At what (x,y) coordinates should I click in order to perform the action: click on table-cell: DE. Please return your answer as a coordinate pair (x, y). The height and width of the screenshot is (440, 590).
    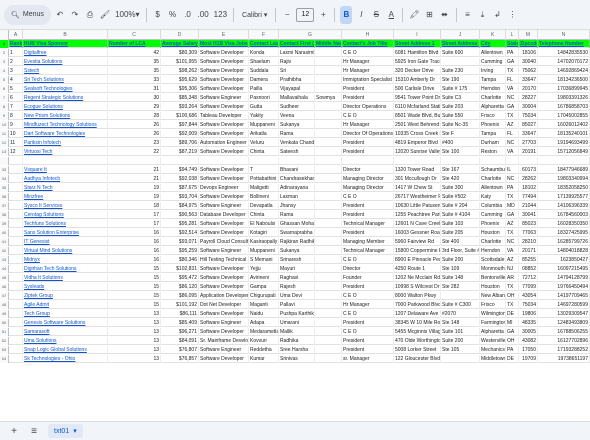
    Looking at the image, I should click on (512, 359).